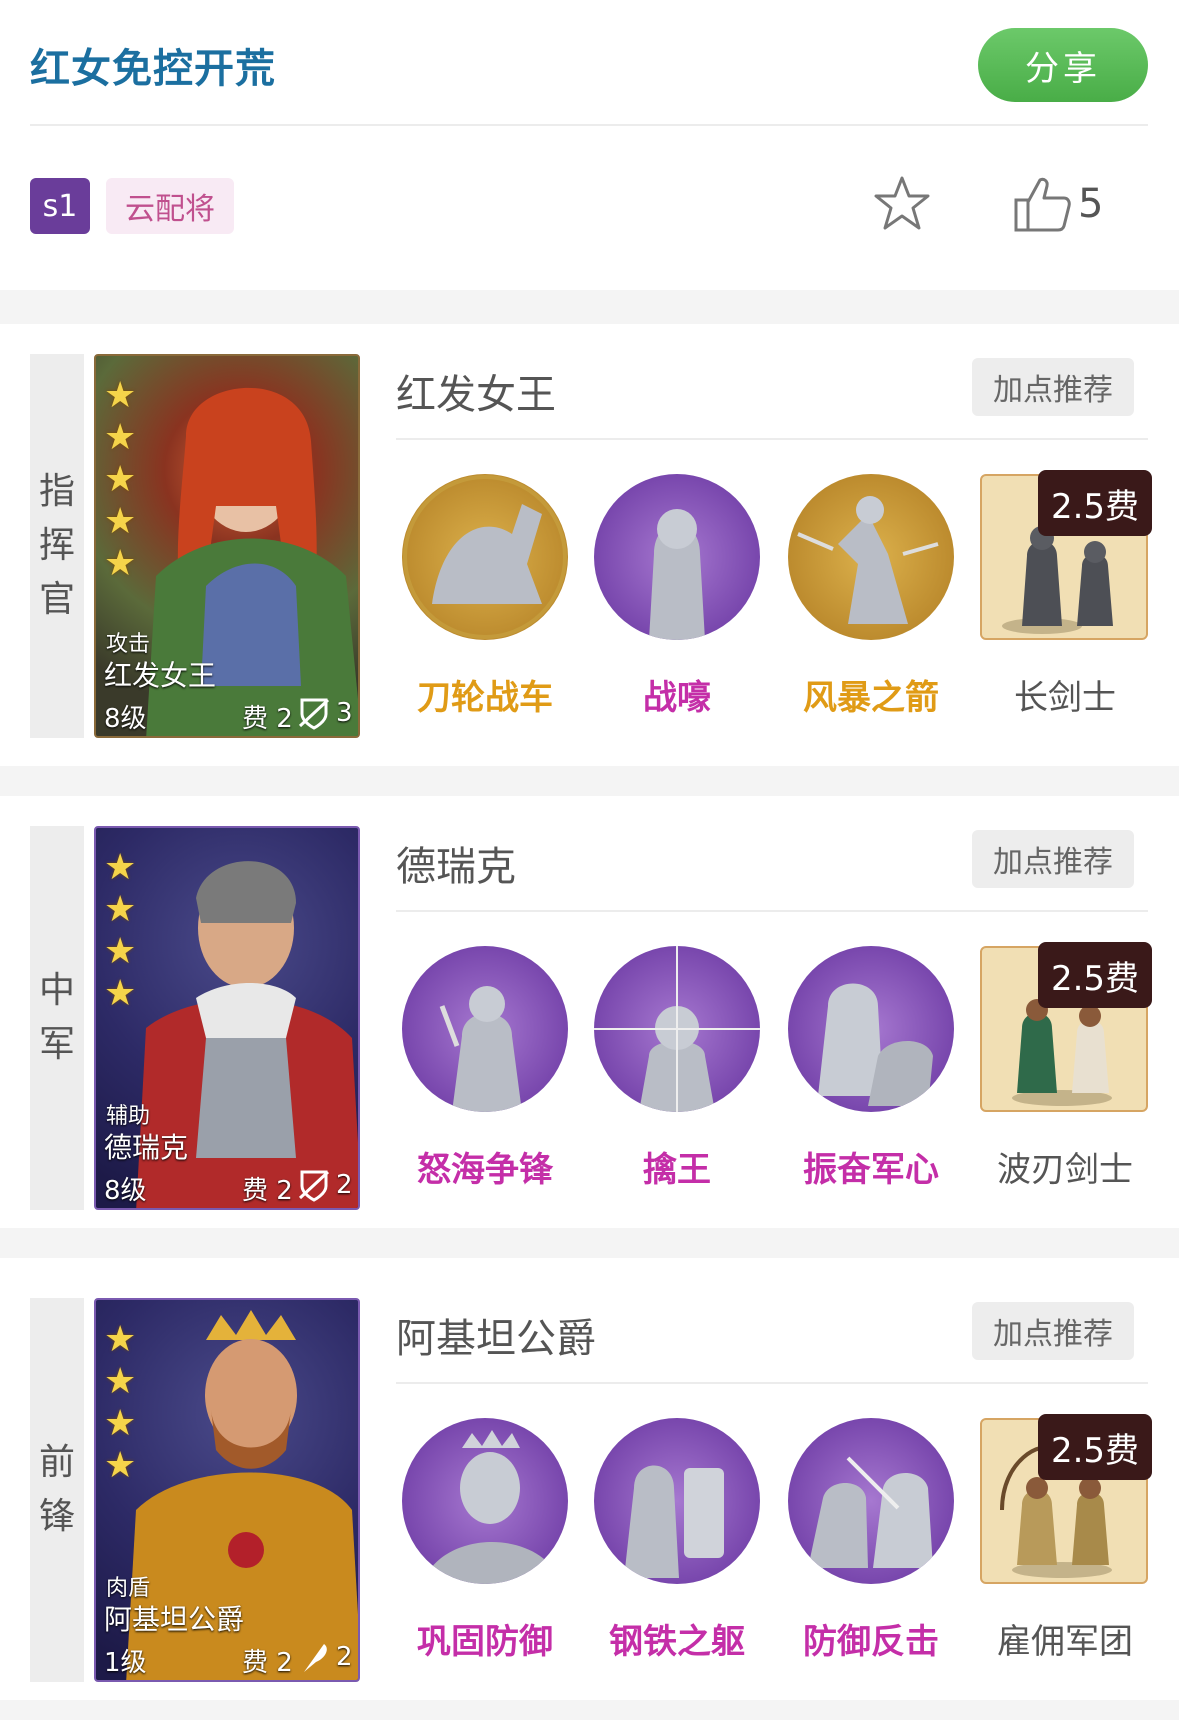 This screenshot has width=1179, height=1720. I want to click on level: 1级, so click(125, 1663).